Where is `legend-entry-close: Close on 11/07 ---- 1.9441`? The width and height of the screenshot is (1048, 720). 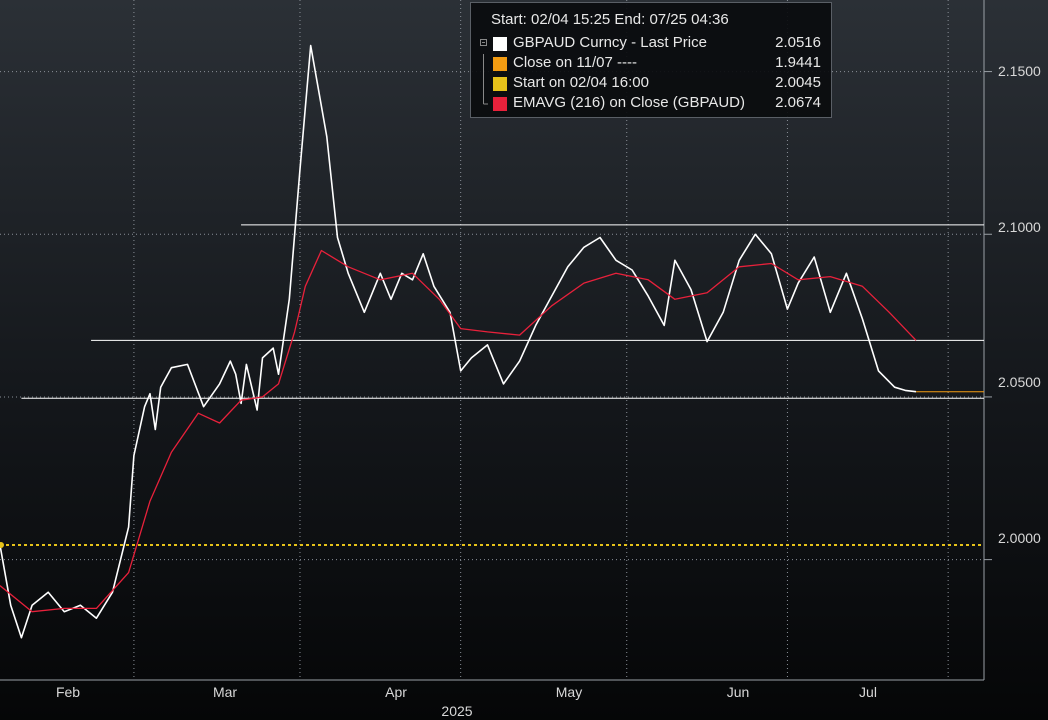 legend-entry-close: Close on 11/07 ---- 1.9441 is located at coordinates (652, 64).